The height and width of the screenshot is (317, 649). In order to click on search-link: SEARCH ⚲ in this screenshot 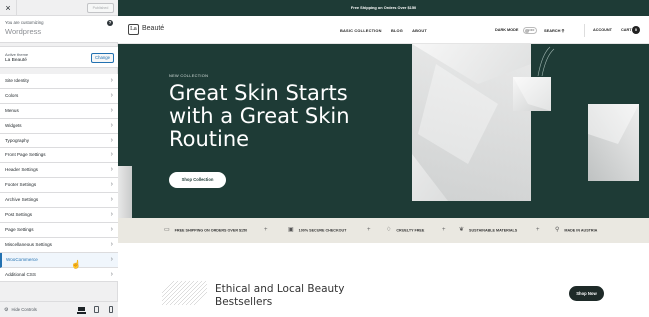, I will do `click(554, 30)`.